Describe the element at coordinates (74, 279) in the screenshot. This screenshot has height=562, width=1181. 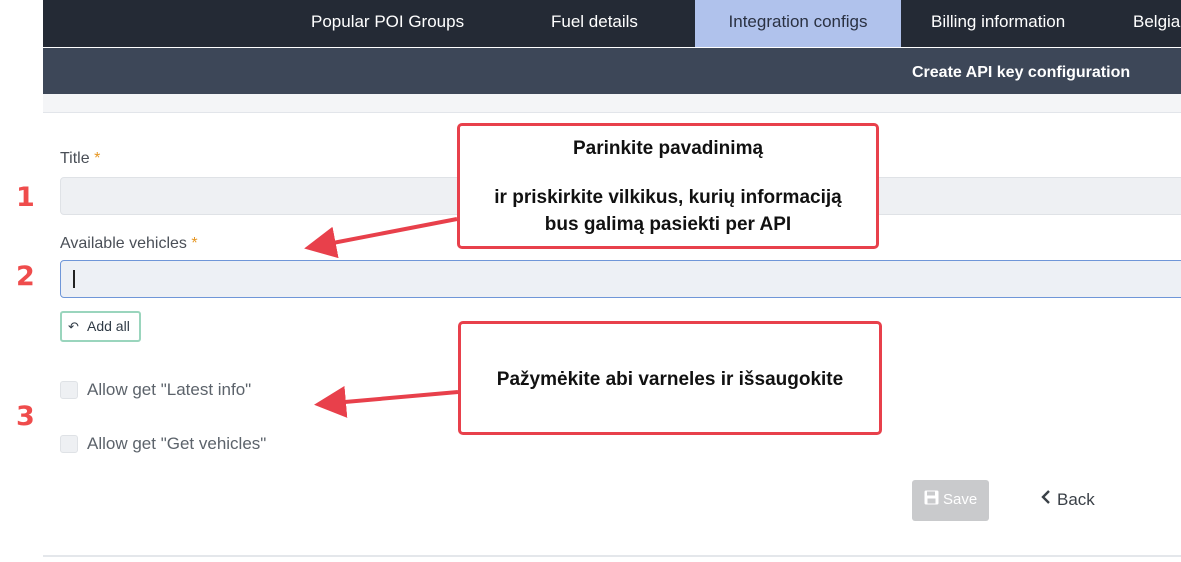
I see `text-caret` at that location.